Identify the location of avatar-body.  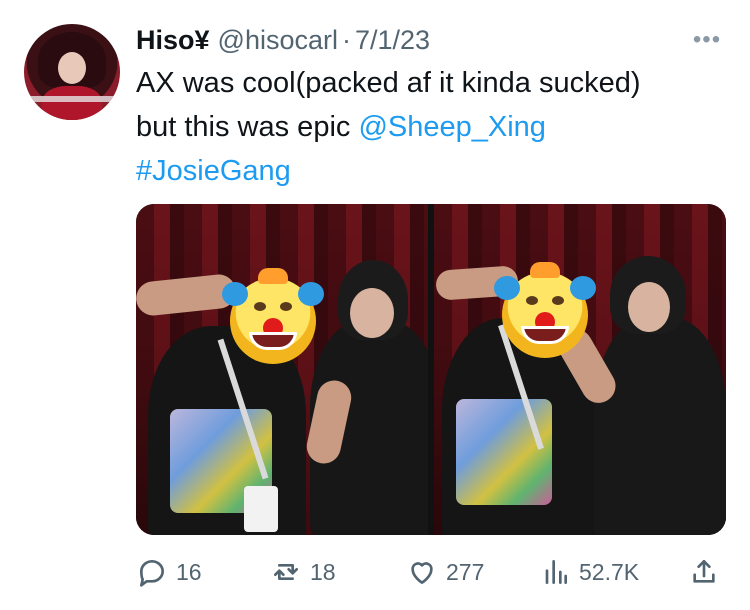
(72, 103).